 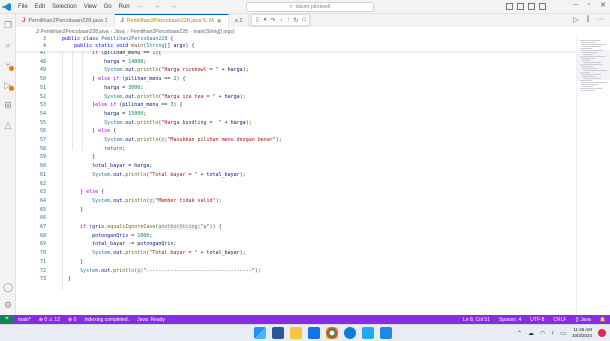 What do you see at coordinates (296, 280) in the screenshot?
I see `code-line: 73 }` at bounding box center [296, 280].